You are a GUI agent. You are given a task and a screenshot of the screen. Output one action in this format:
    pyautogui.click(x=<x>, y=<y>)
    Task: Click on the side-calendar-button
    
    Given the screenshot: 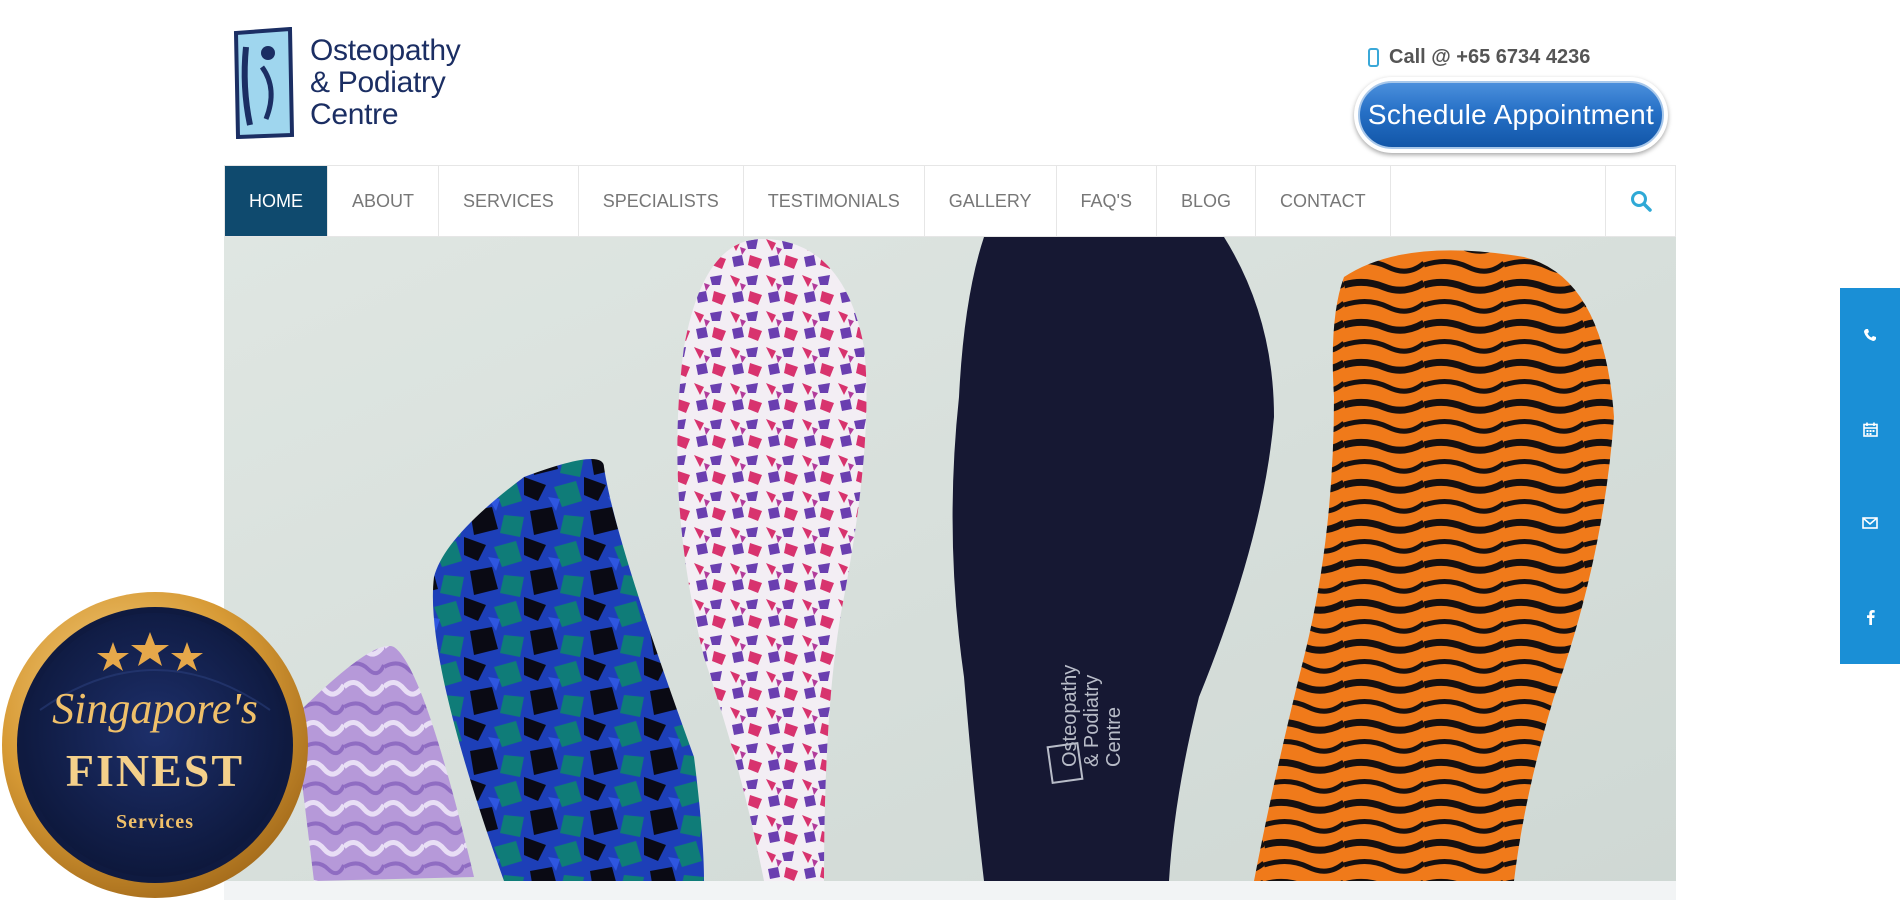 What is the action you would take?
    pyautogui.click(x=1870, y=429)
    